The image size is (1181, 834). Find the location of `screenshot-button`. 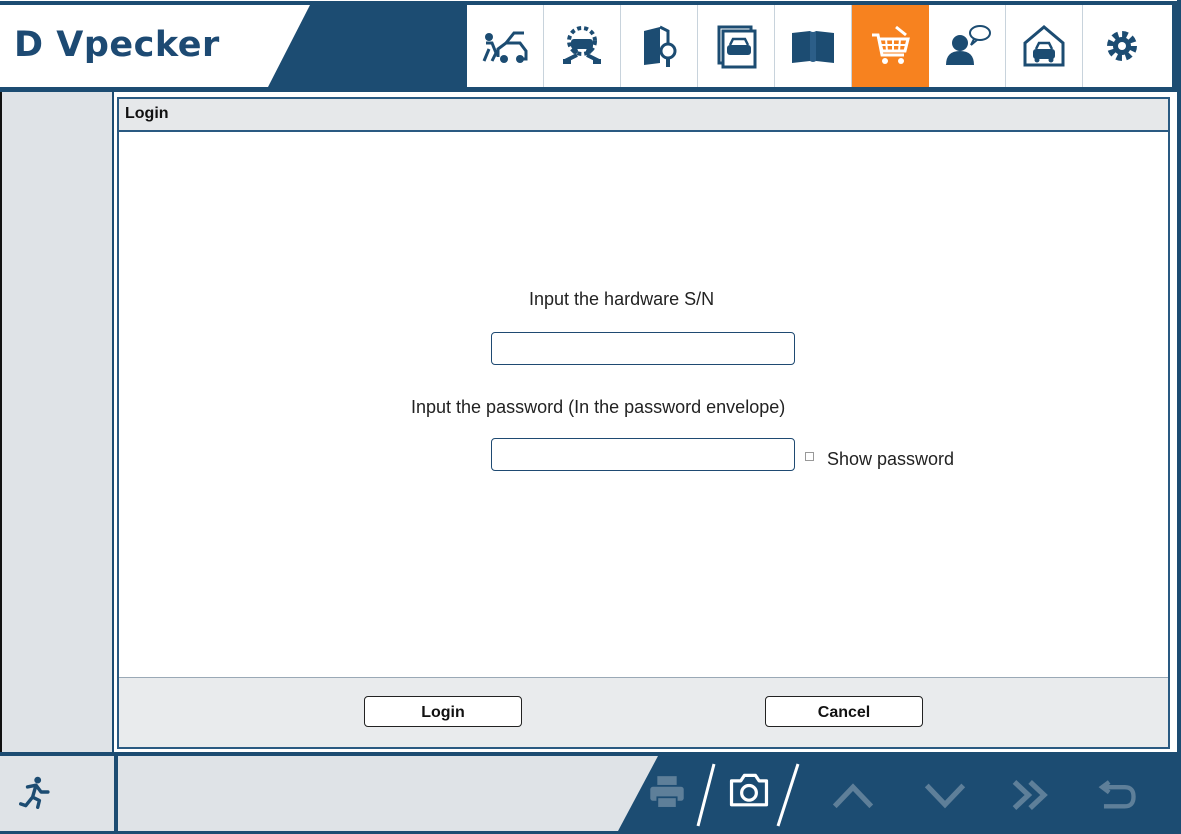

screenshot-button is located at coordinates (749, 791).